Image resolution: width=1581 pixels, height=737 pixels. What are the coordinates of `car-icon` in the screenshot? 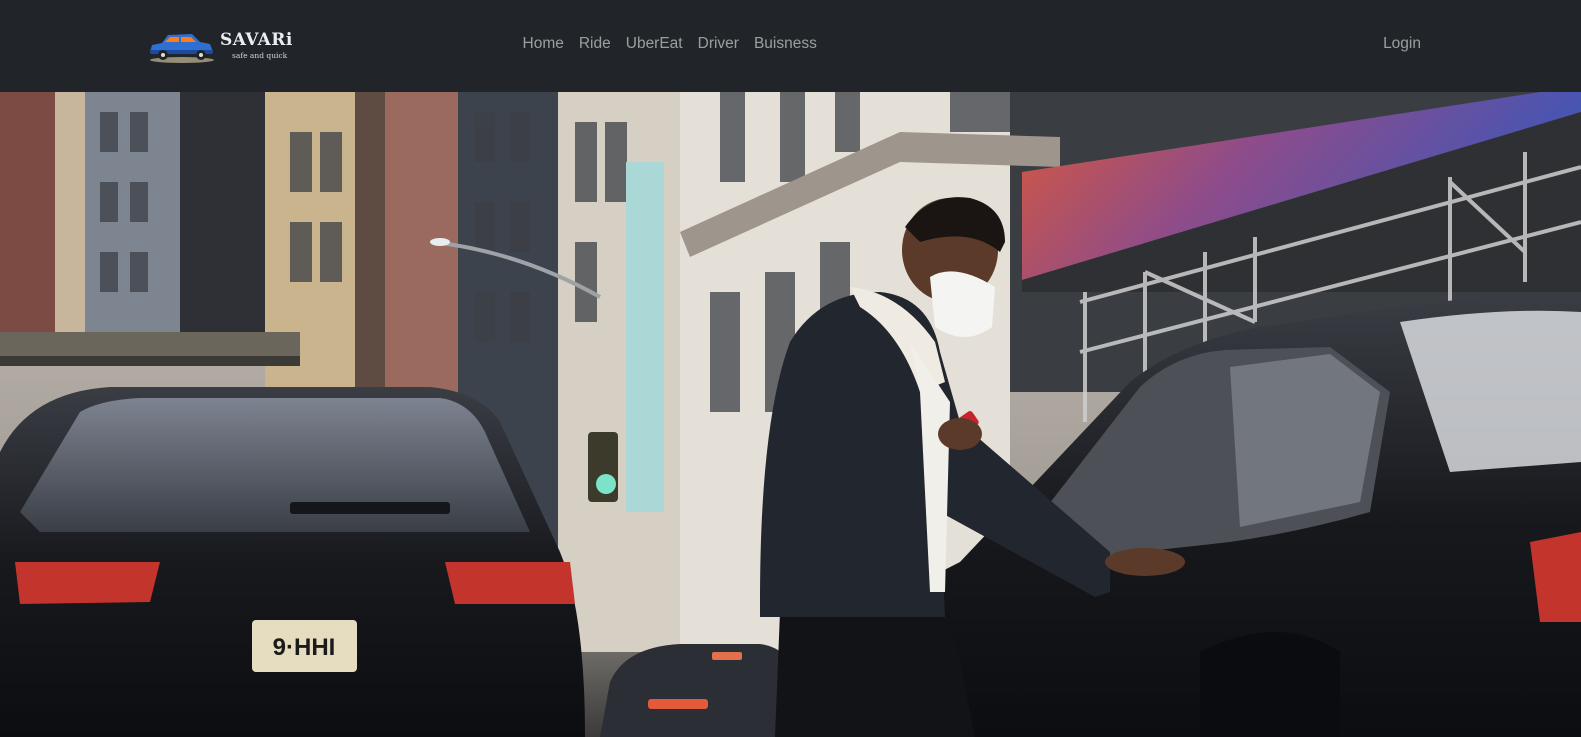 It's located at (182, 48).